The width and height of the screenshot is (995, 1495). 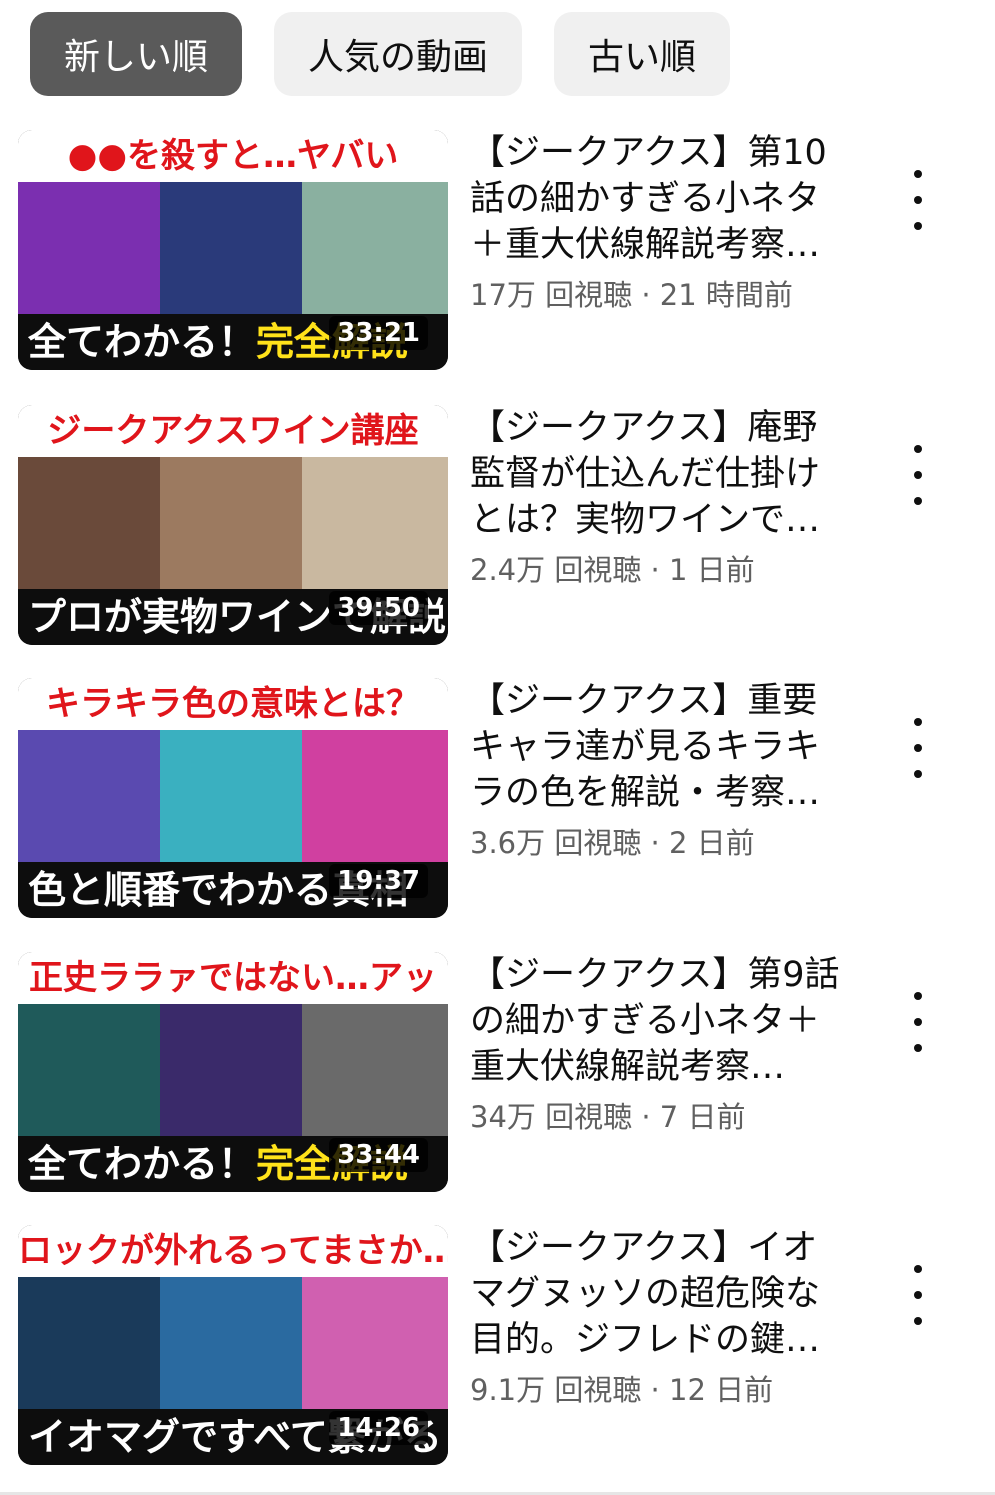 What do you see at coordinates (612, 843) in the screenshot?
I see `video-stats: 3.6万 回視聴 · 2 日前` at bounding box center [612, 843].